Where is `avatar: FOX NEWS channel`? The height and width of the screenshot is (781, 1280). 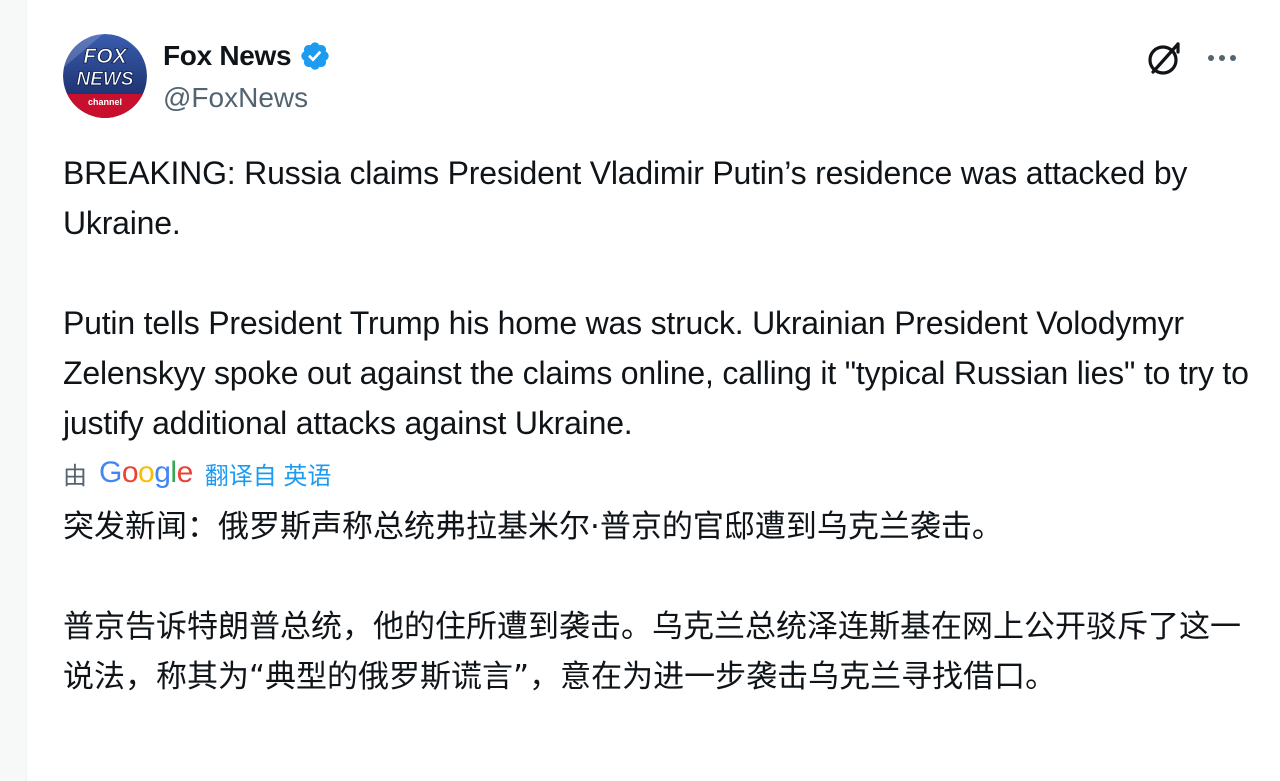
avatar: FOX NEWS channel is located at coordinates (105, 76).